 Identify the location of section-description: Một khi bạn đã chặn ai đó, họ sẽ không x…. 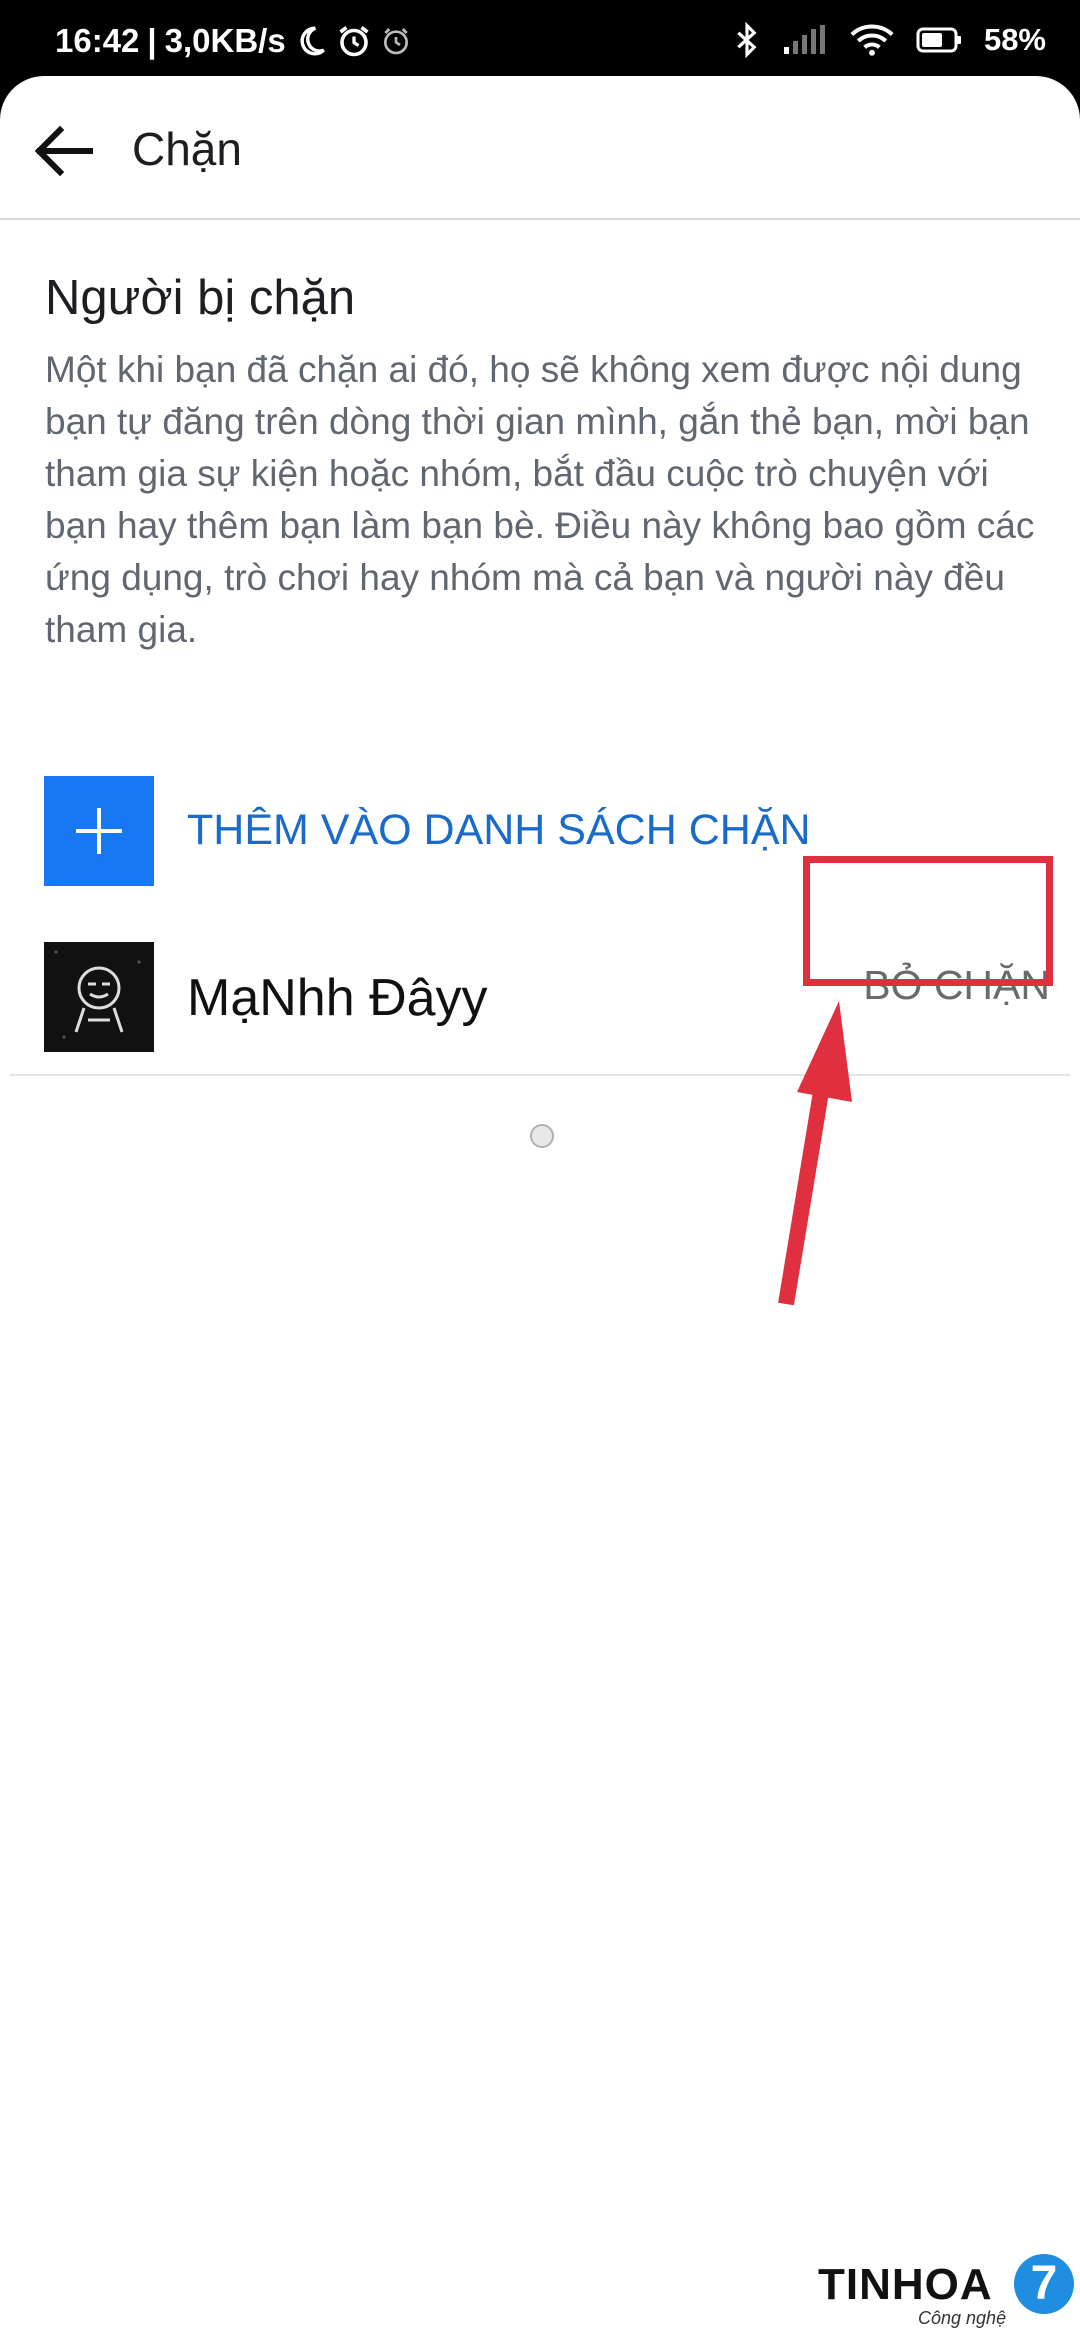
(540, 499).